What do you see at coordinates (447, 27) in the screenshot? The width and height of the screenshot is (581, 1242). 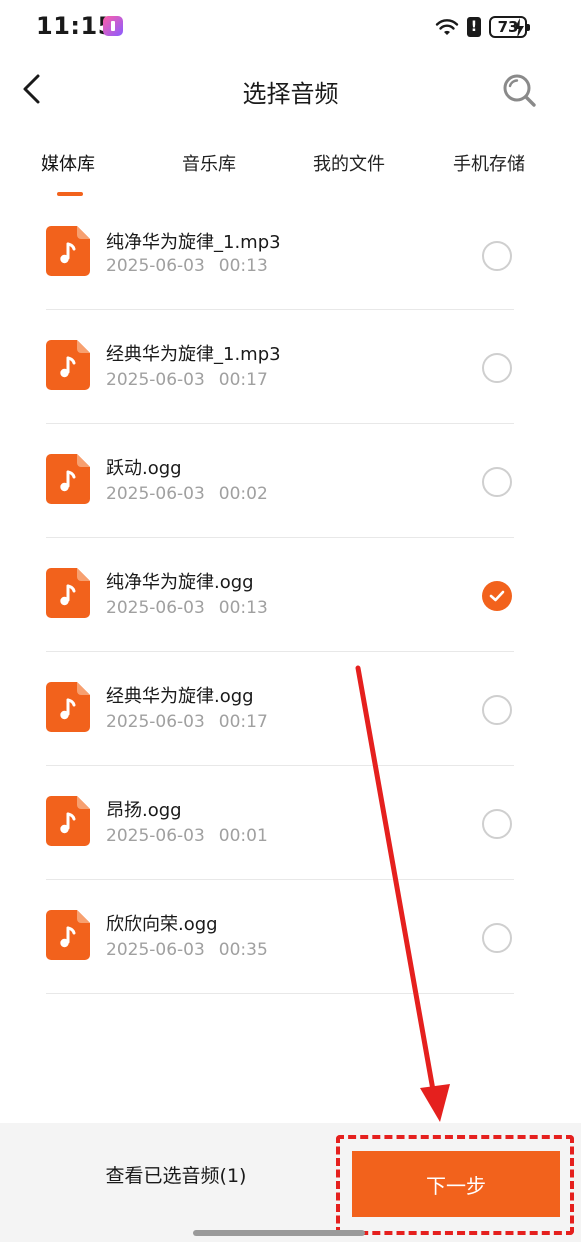 I see `wifi-icon` at bounding box center [447, 27].